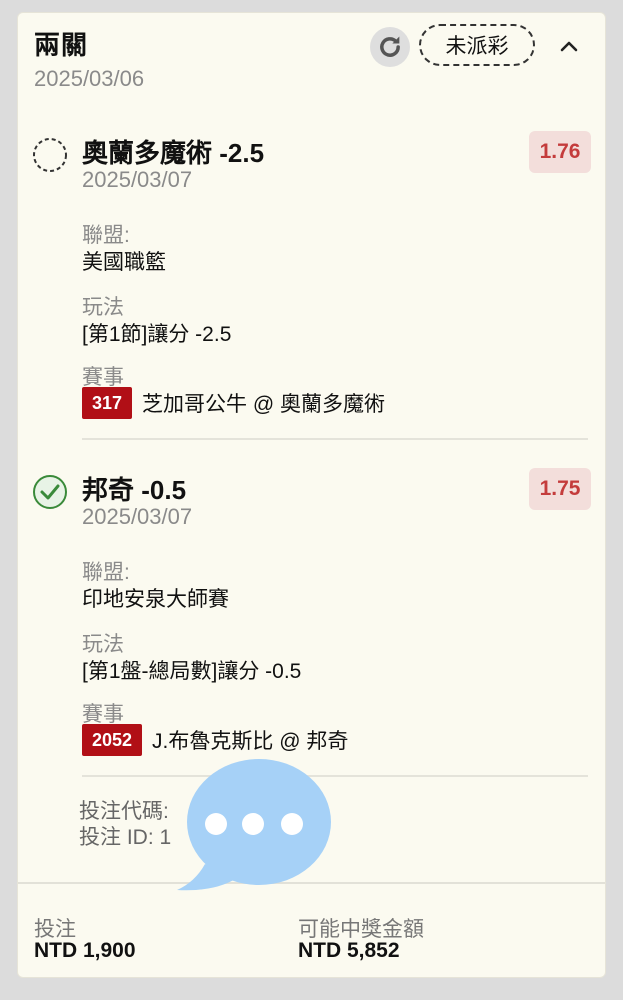  I want to click on league-value: 美國職籃, so click(124, 262).